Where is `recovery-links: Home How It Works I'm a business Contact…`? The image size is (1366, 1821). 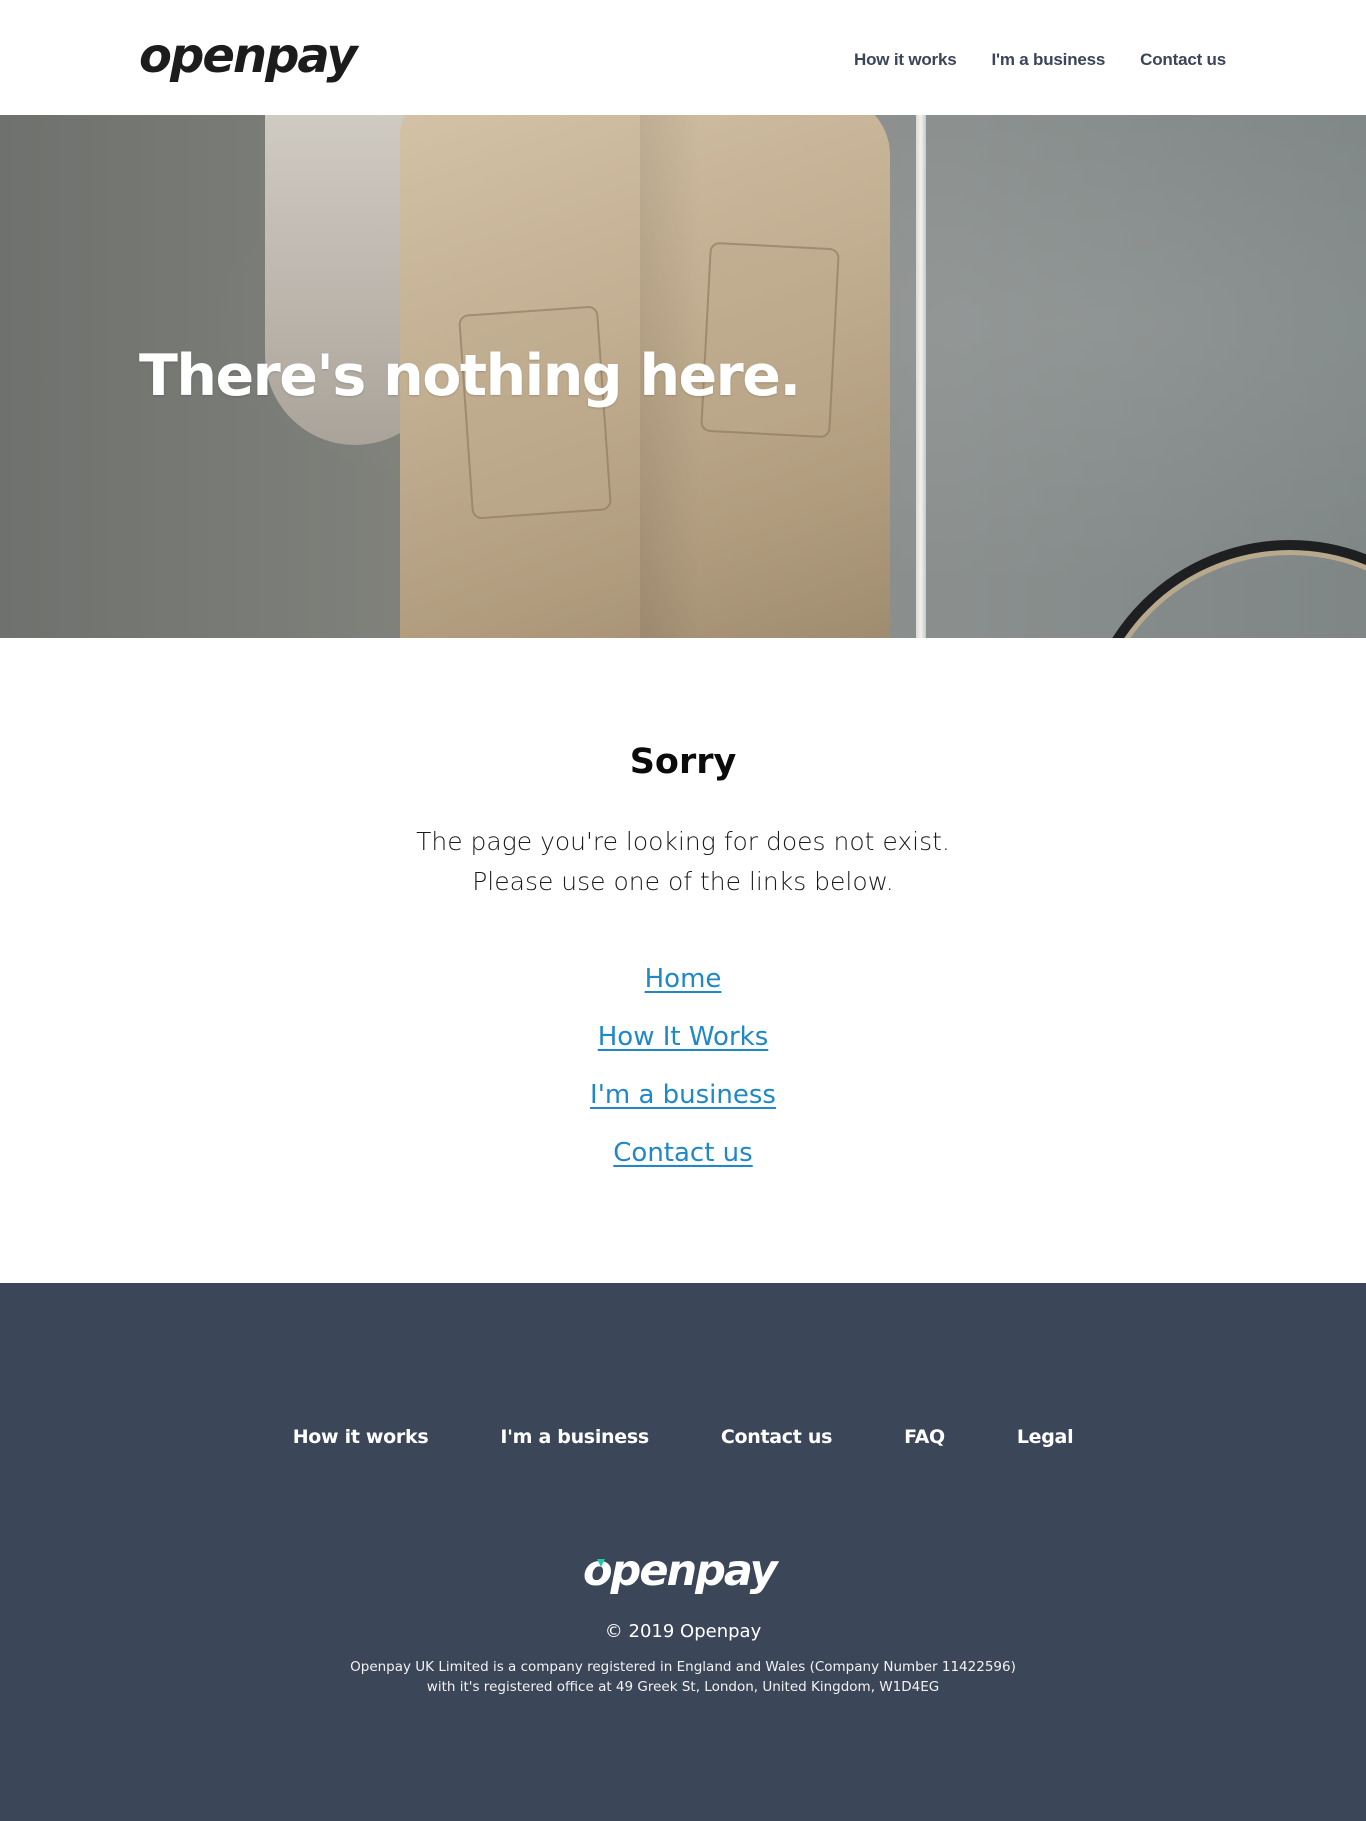
recovery-links: Home How It Works I'm a business Contact… is located at coordinates (683, 1066).